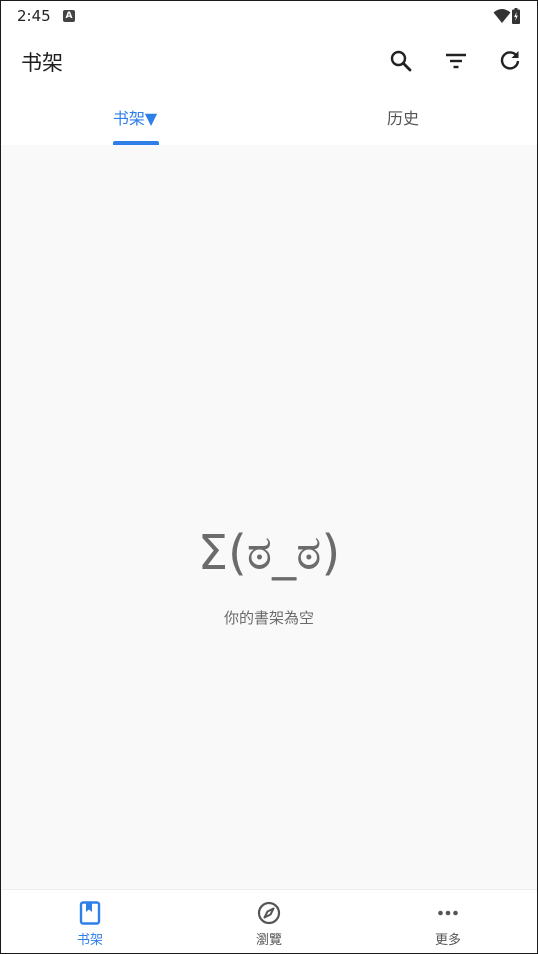 The image size is (538, 954). I want to click on filter-icon, so click(456, 61).